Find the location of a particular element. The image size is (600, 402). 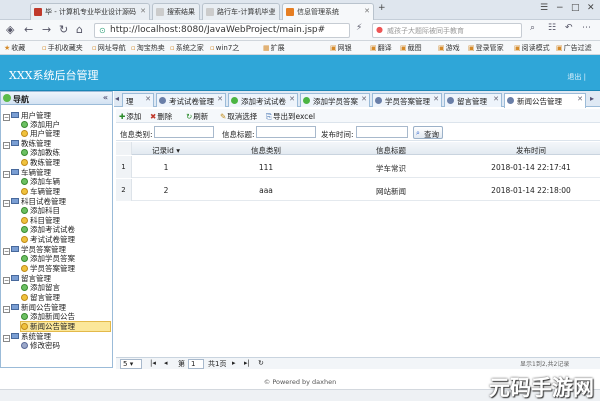

logout-link: 退出 | is located at coordinates (576, 77).